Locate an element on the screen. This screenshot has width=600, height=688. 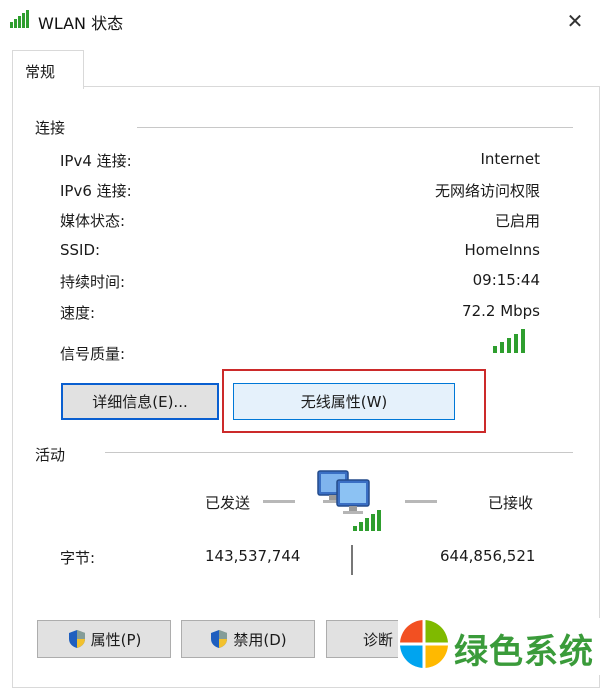
media-state-value: 已启用 is located at coordinates (517, 221).